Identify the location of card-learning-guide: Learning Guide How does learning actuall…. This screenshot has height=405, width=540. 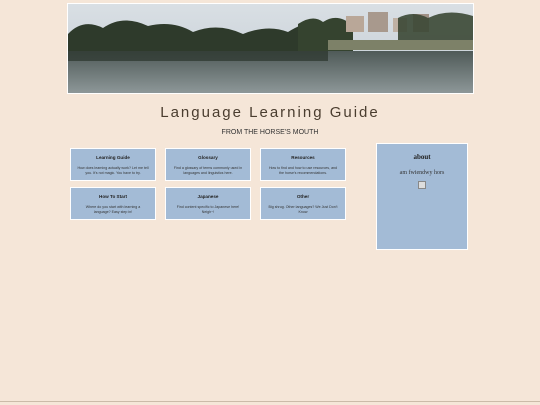
(113, 164).